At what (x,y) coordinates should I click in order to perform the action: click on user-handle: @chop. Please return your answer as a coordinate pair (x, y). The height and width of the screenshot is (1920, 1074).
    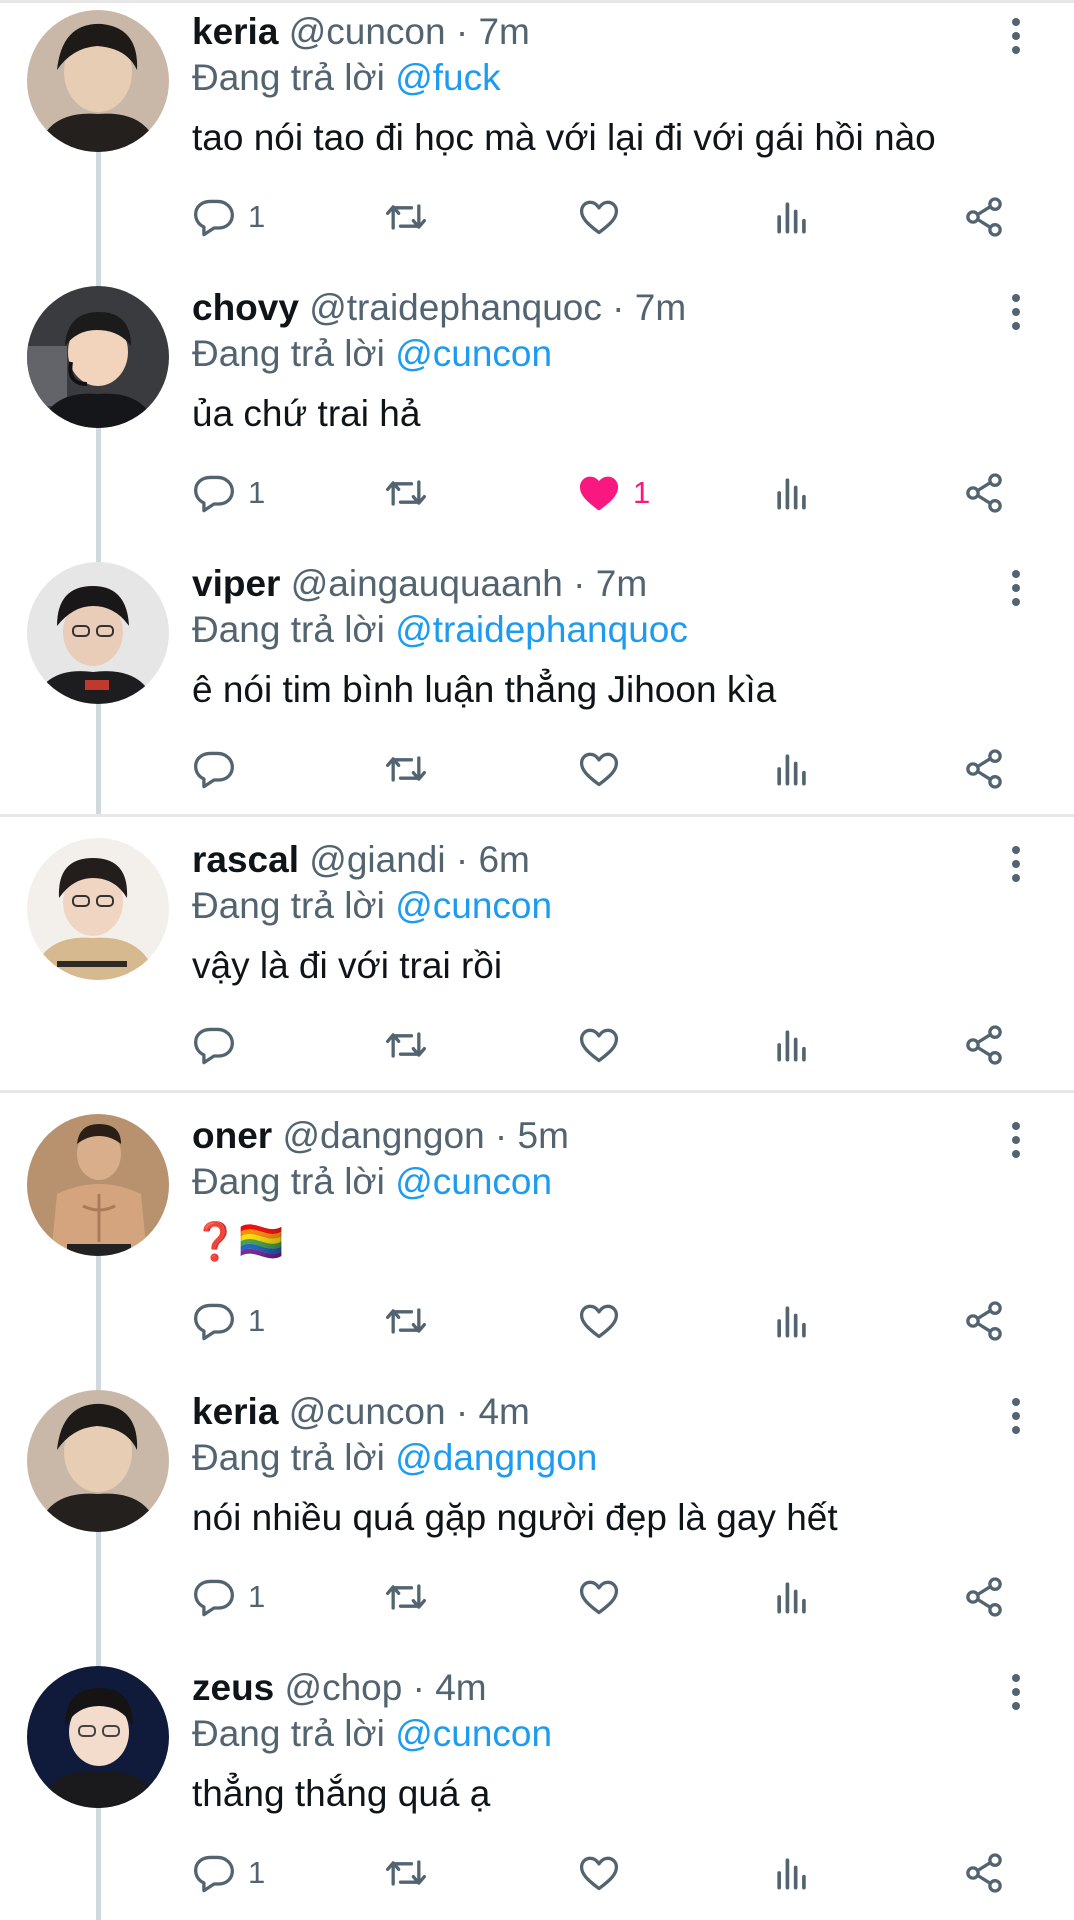
    Looking at the image, I should click on (344, 1687).